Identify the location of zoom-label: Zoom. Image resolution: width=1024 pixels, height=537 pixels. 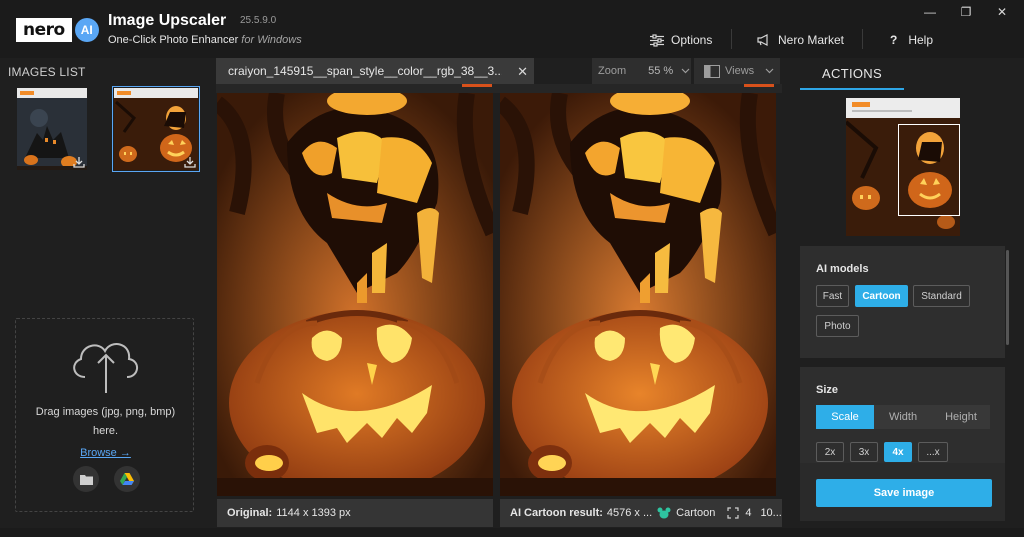
(612, 71).